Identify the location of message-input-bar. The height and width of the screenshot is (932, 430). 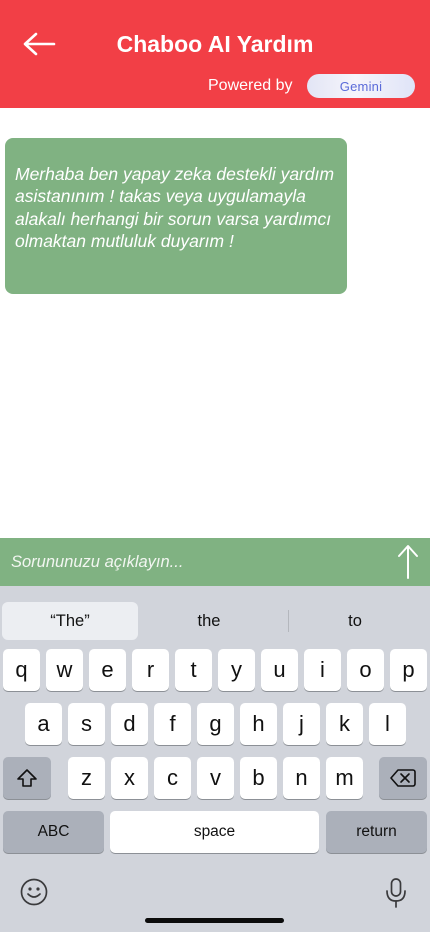
(215, 562).